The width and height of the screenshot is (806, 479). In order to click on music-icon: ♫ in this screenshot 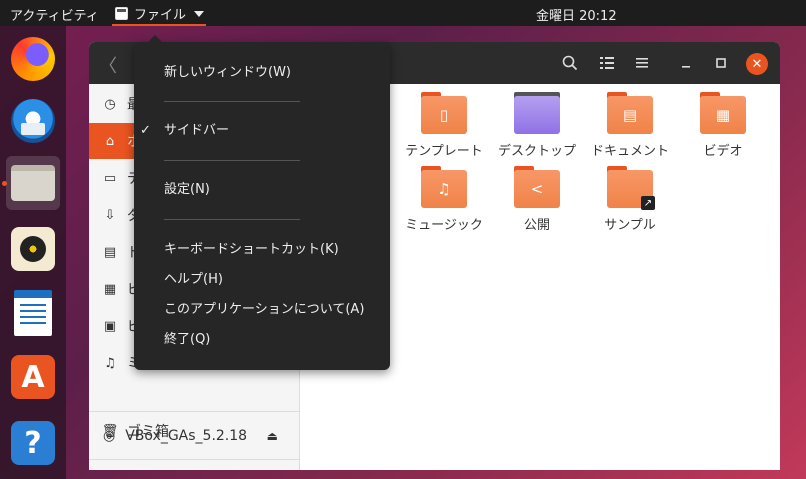, I will do `click(110, 363)`.